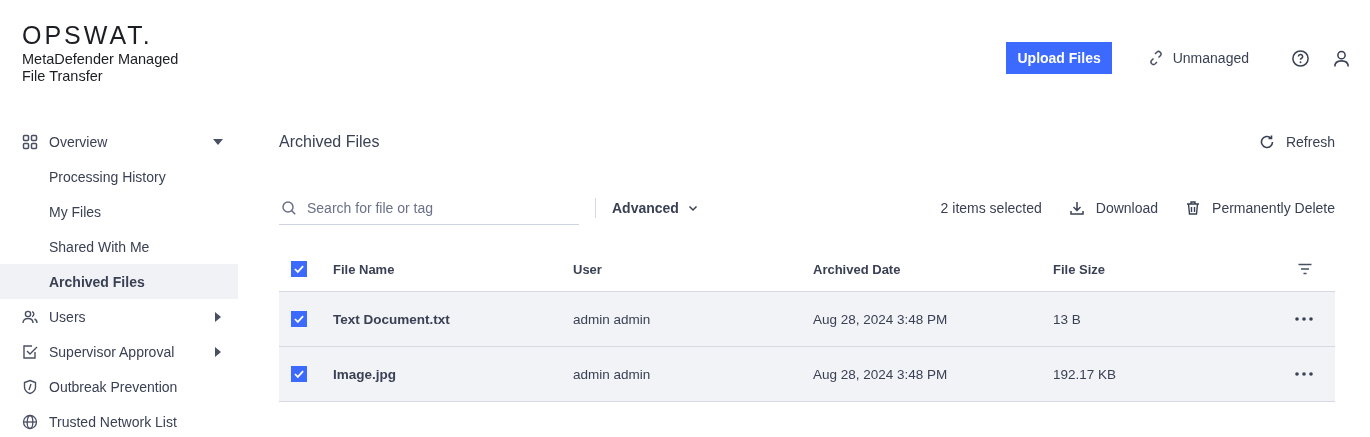  Describe the element at coordinates (1085, 374) in the screenshot. I see `table-cell-text: 192.17 KB` at that location.